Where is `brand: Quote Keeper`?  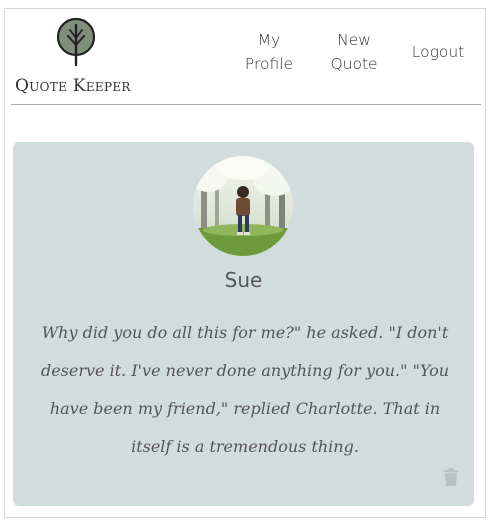 brand: Quote Keeper is located at coordinates (77, 58).